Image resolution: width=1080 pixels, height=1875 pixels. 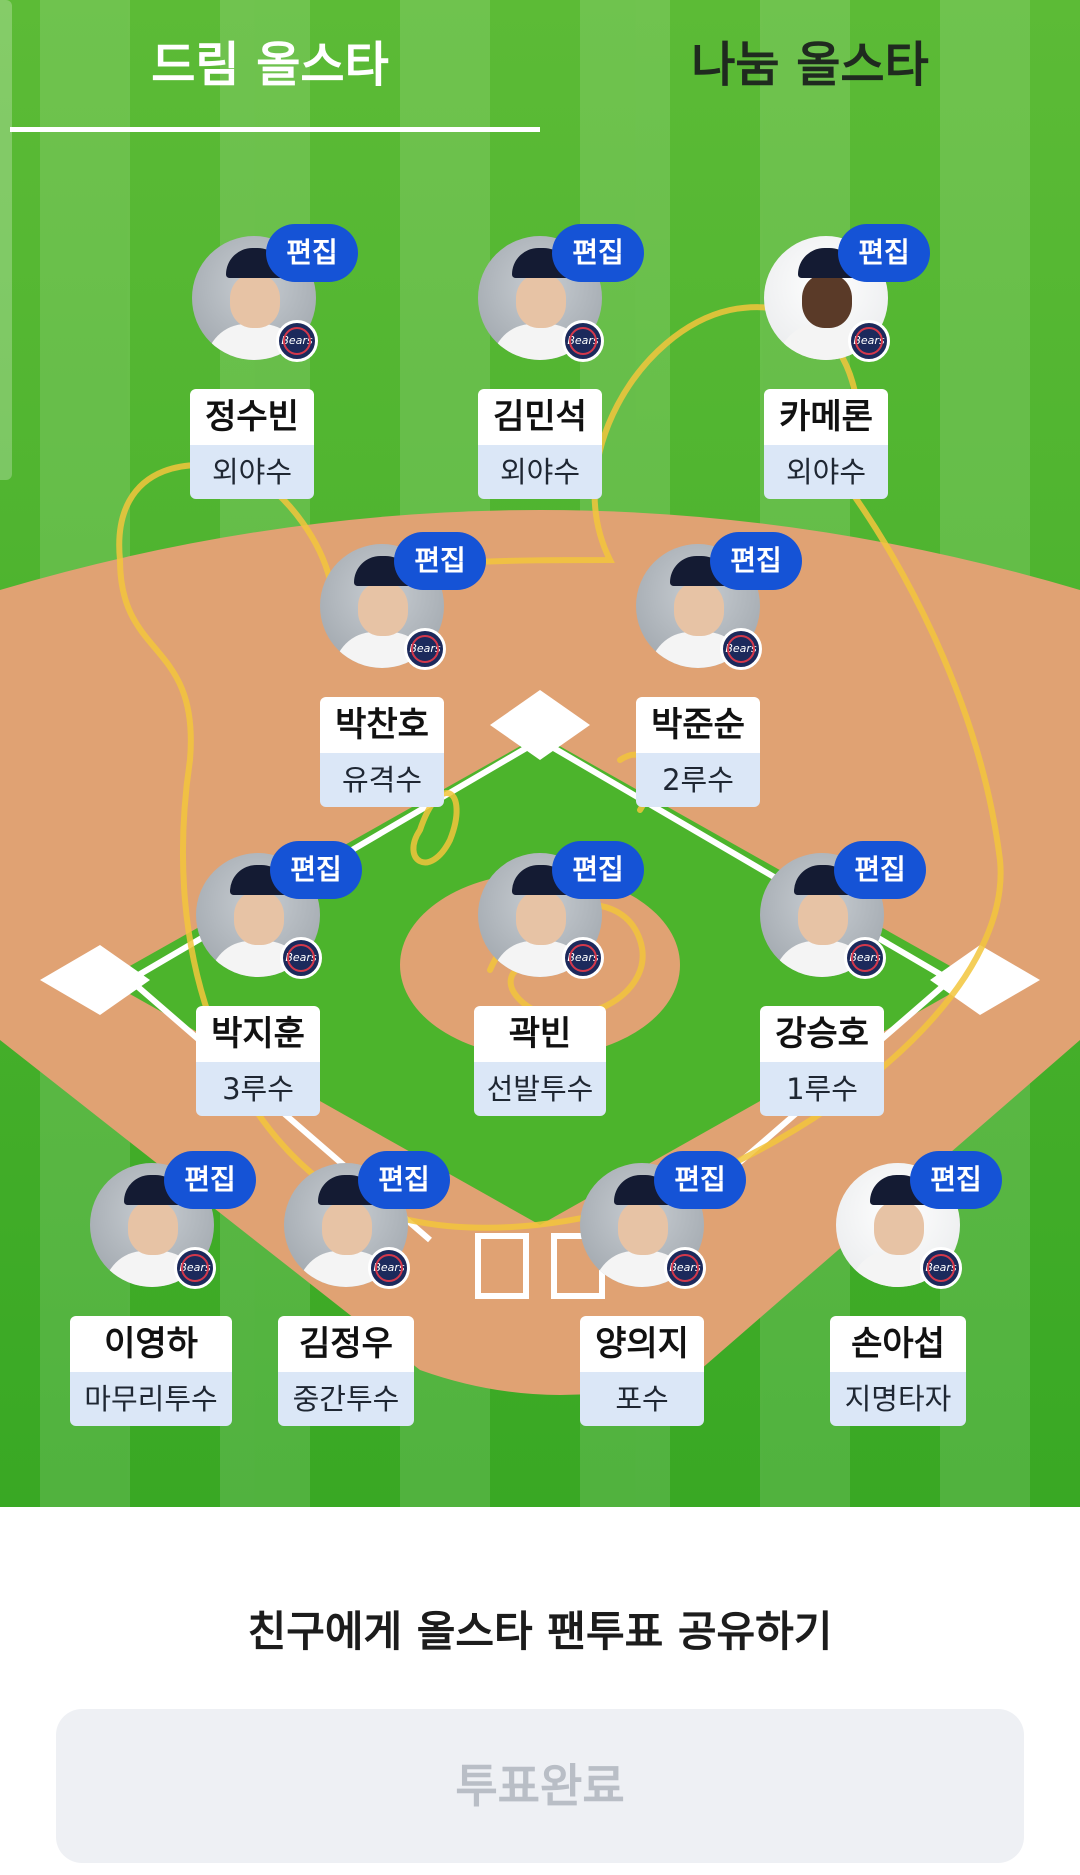 I want to click on player-name: 곽빈, so click(x=540, y=1034).